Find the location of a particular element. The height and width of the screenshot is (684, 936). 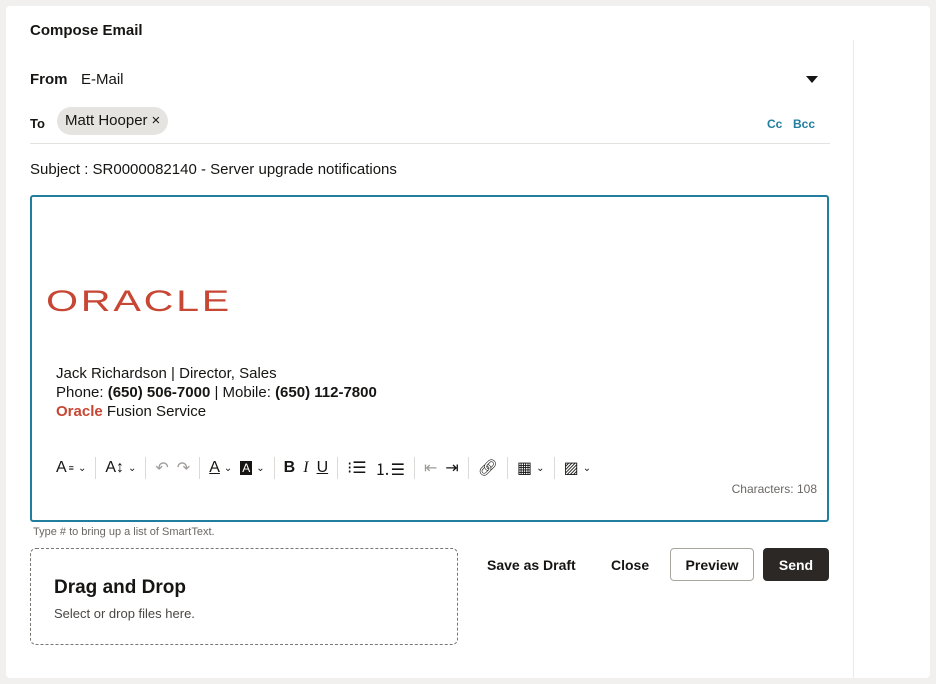

to-label: To is located at coordinates (37, 123).